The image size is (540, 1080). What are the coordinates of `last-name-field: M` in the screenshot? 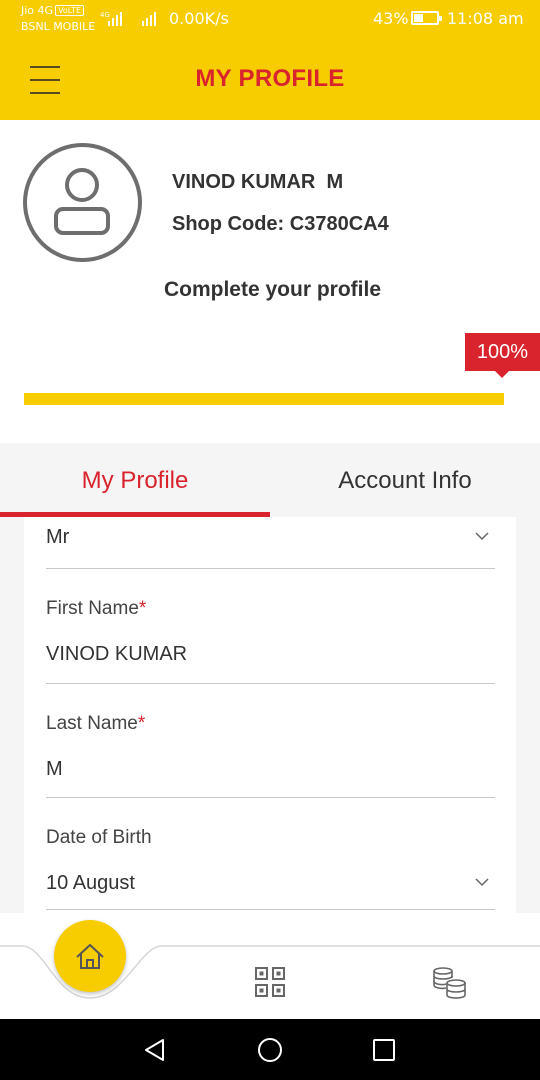 It's located at (54, 769).